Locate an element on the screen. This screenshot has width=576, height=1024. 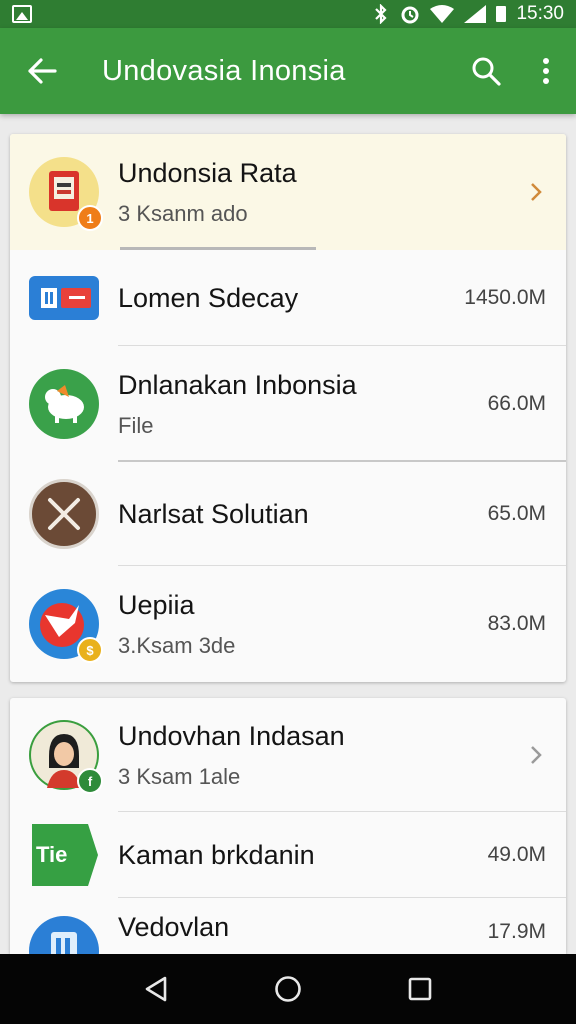
app-name: Dnlanakan Inbonsia is located at coordinates (237, 384).